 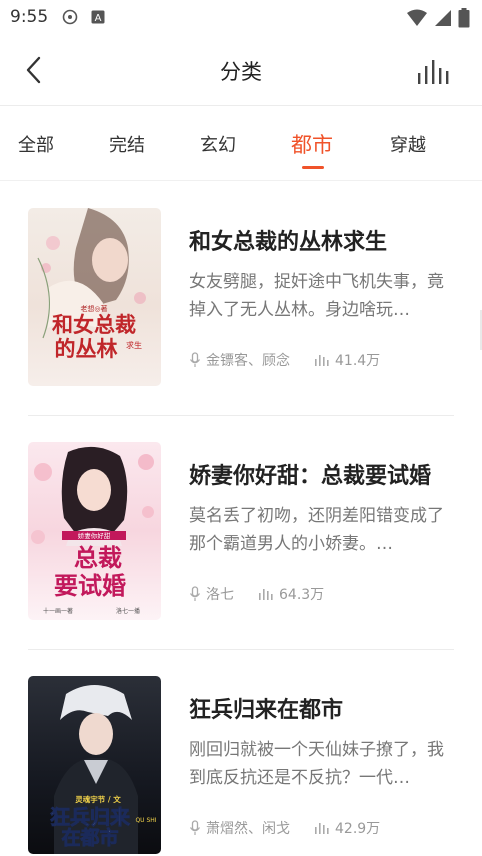 I want to click on status-time: 9:55, so click(x=29, y=17).